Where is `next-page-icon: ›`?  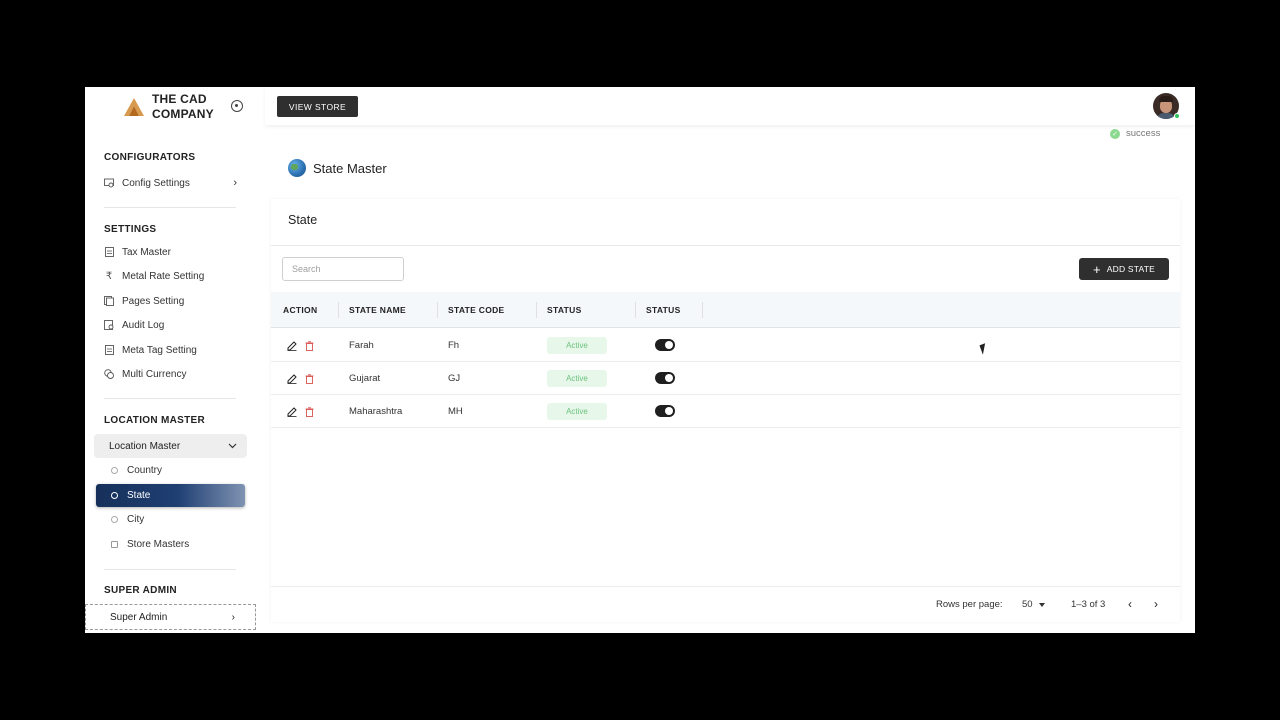
next-page-icon: › is located at coordinates (1156, 604).